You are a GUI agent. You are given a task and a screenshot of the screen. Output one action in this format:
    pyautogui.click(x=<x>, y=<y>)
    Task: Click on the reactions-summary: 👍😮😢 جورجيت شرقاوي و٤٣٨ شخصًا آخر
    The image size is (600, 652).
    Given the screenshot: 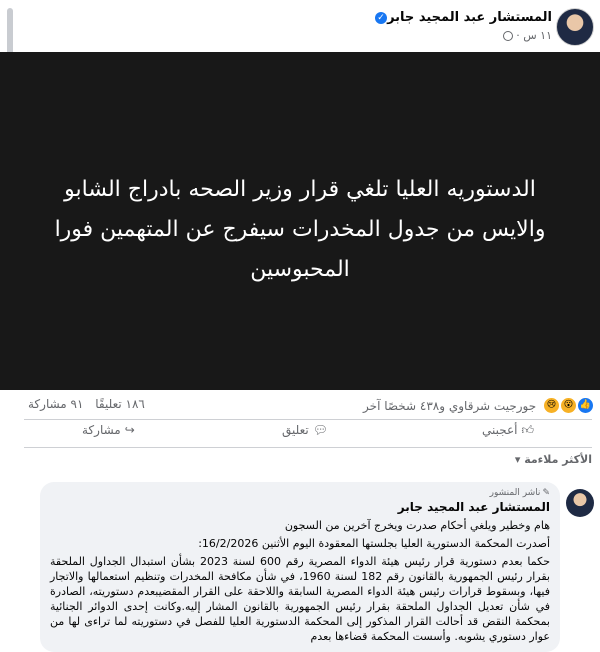 What is the action you would take?
    pyautogui.click(x=478, y=405)
    